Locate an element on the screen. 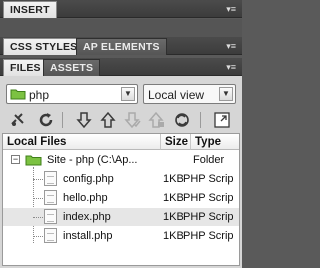  tab-ap-elements: AP ELEMENTS is located at coordinates (121, 46).